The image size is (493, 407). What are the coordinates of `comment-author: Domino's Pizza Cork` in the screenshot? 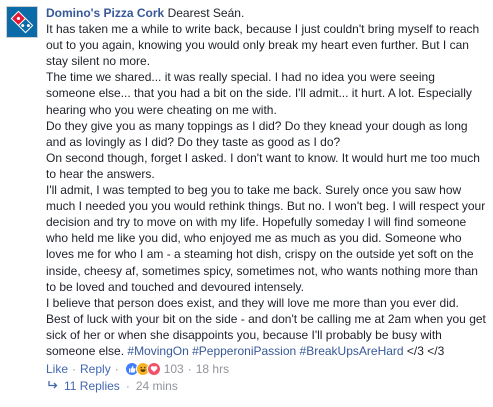 It's located at (105, 13).